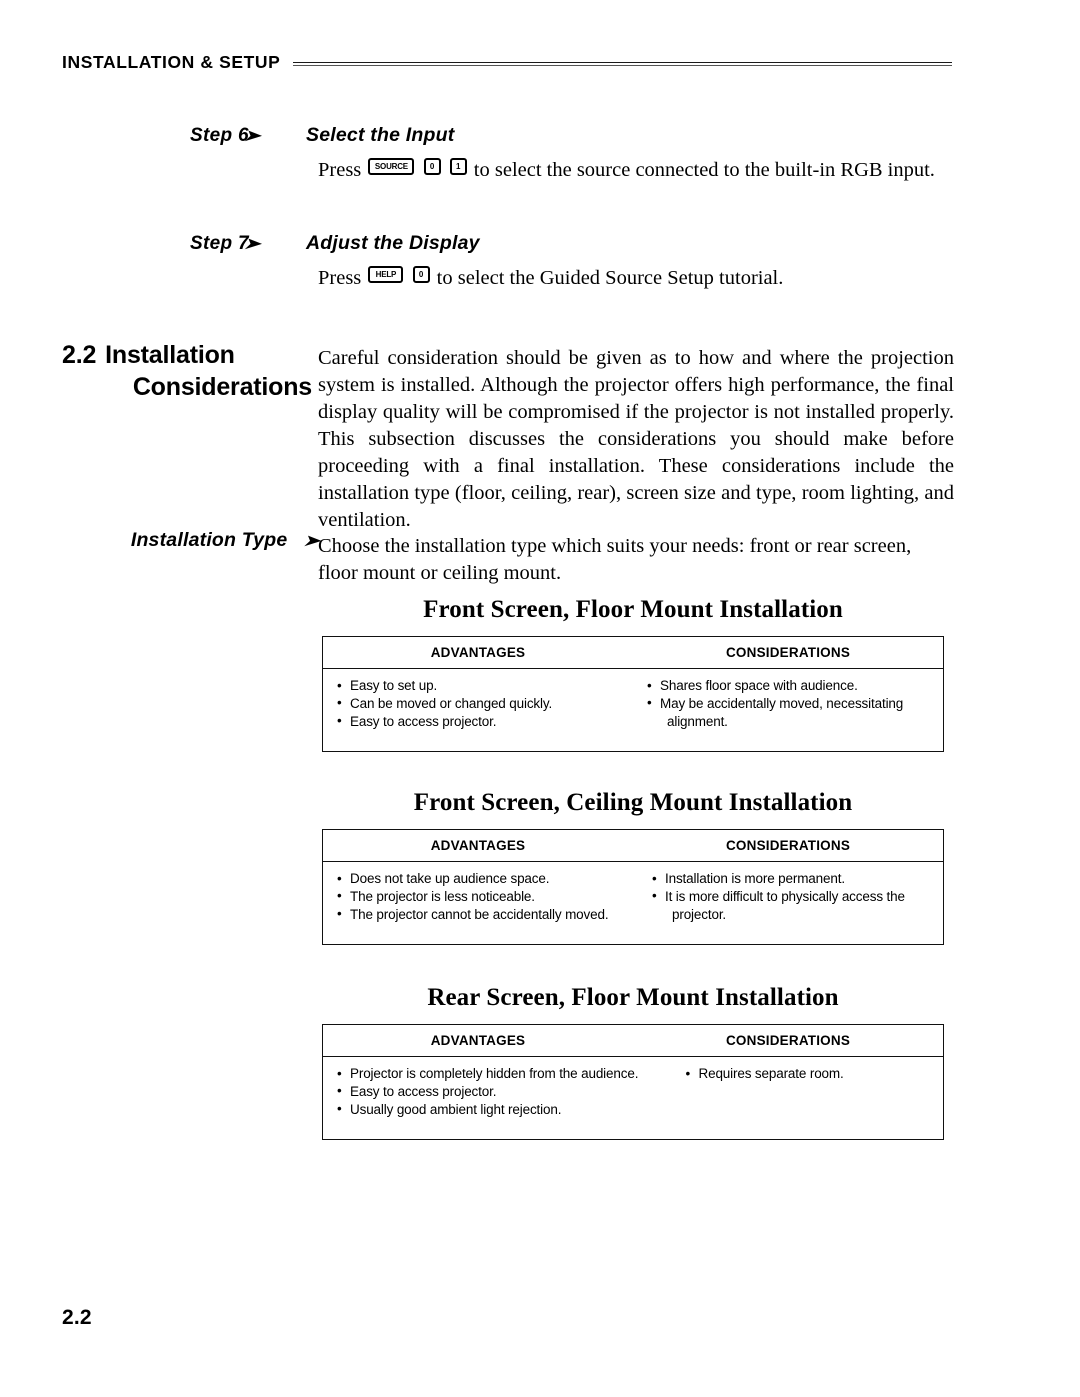 This screenshot has height=1397, width=1080. Describe the element at coordinates (759, 685) in the screenshot. I see `list-item-text: Shares floor space with audience.` at that location.